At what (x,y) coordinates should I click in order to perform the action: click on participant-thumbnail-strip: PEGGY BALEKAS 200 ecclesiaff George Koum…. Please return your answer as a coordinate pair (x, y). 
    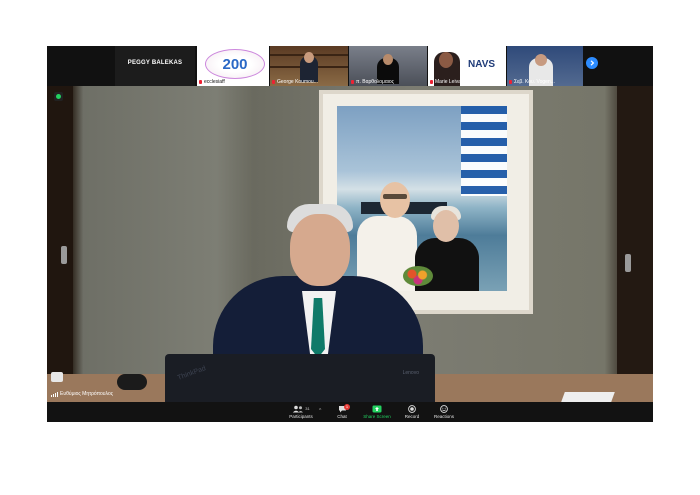
    Looking at the image, I should click on (350, 66).